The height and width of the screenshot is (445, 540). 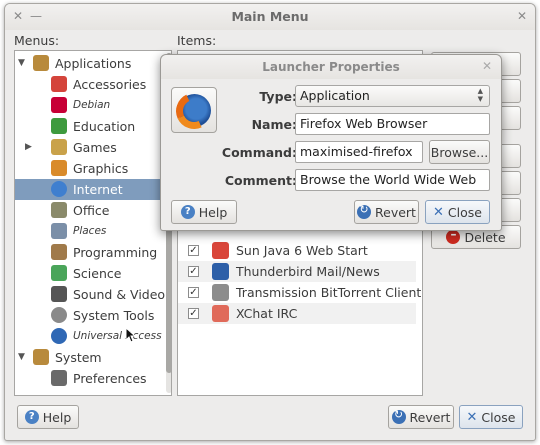 I want to click on system-folder-icon, so click(x=41, y=357).